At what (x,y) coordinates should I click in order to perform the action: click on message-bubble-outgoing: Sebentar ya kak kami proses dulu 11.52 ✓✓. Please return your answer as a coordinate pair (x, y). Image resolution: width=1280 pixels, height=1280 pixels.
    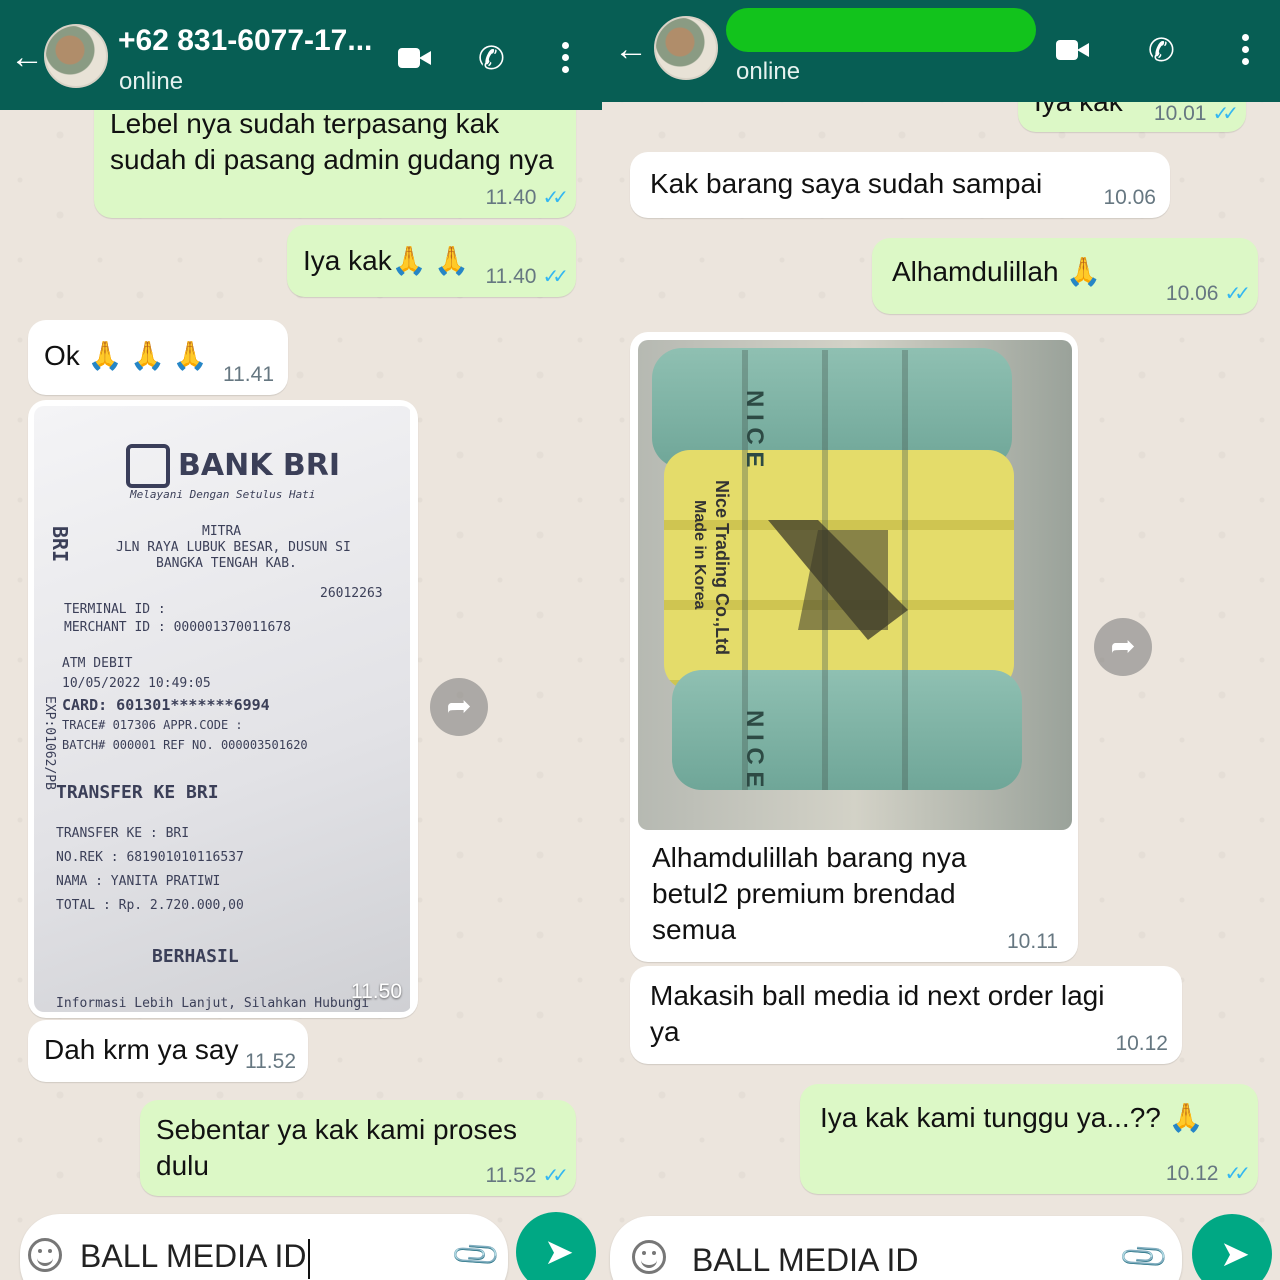
    Looking at the image, I should click on (358, 1148).